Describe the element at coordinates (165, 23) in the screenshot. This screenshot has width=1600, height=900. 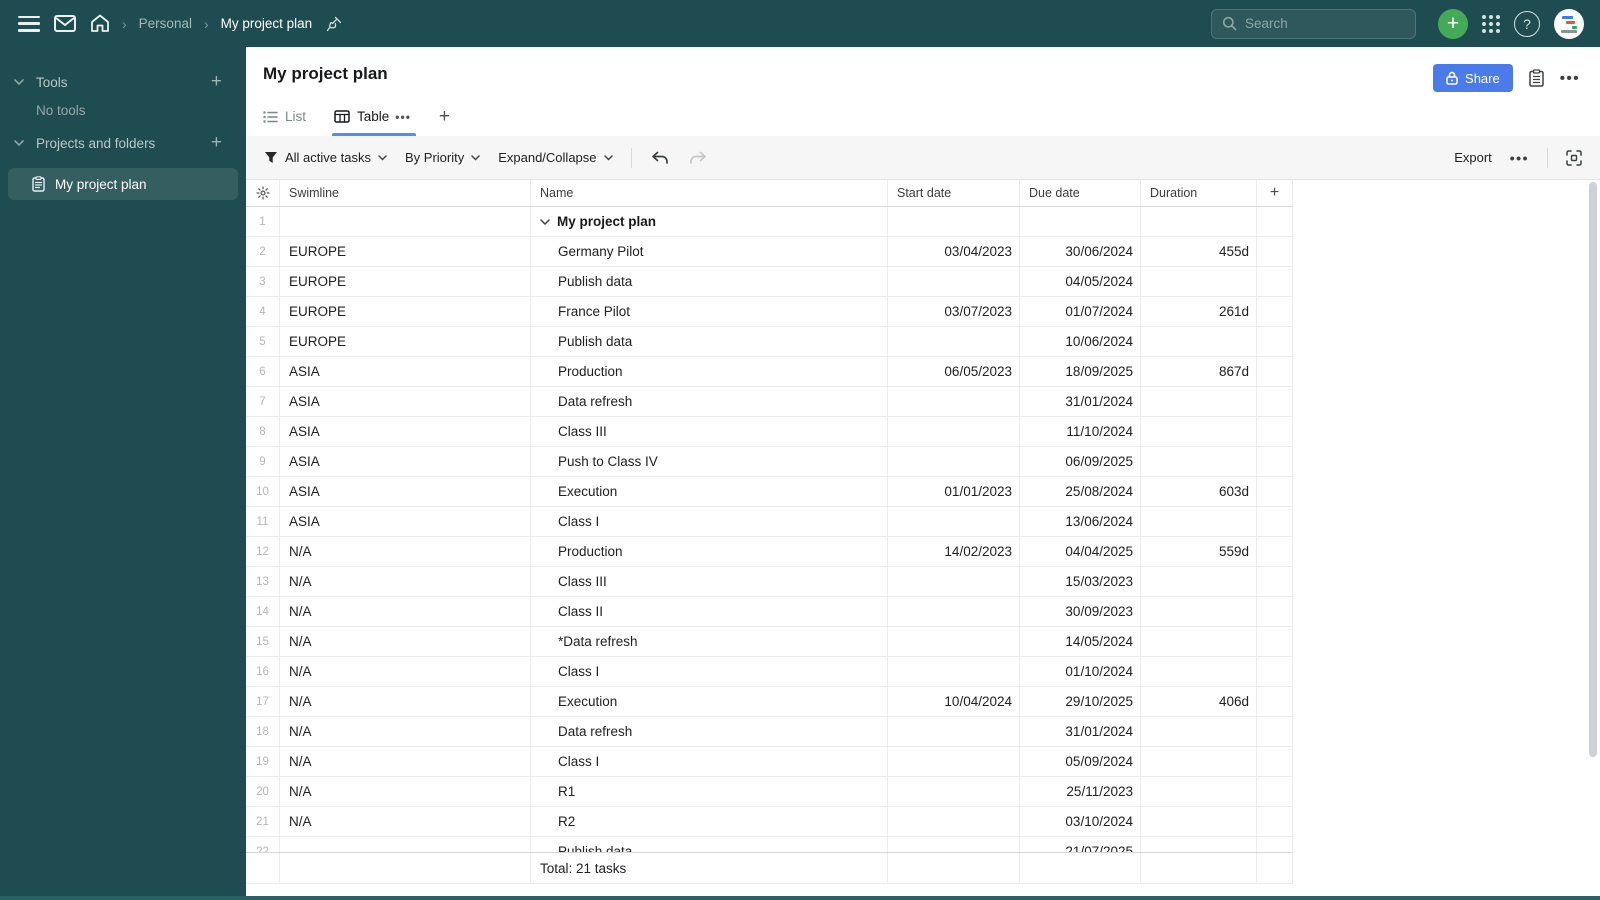
I see `breadcrumb-personal: Personal` at that location.